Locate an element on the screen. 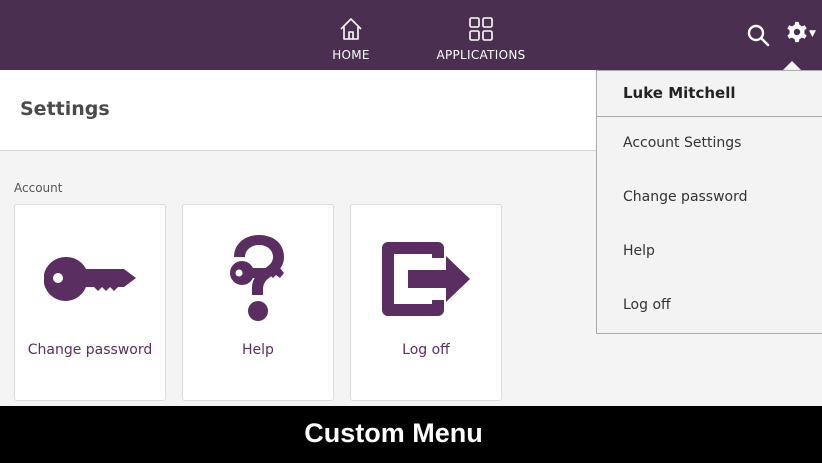 The image size is (822, 463). nav-applications: APPLICATIONS is located at coordinates (481, 35).